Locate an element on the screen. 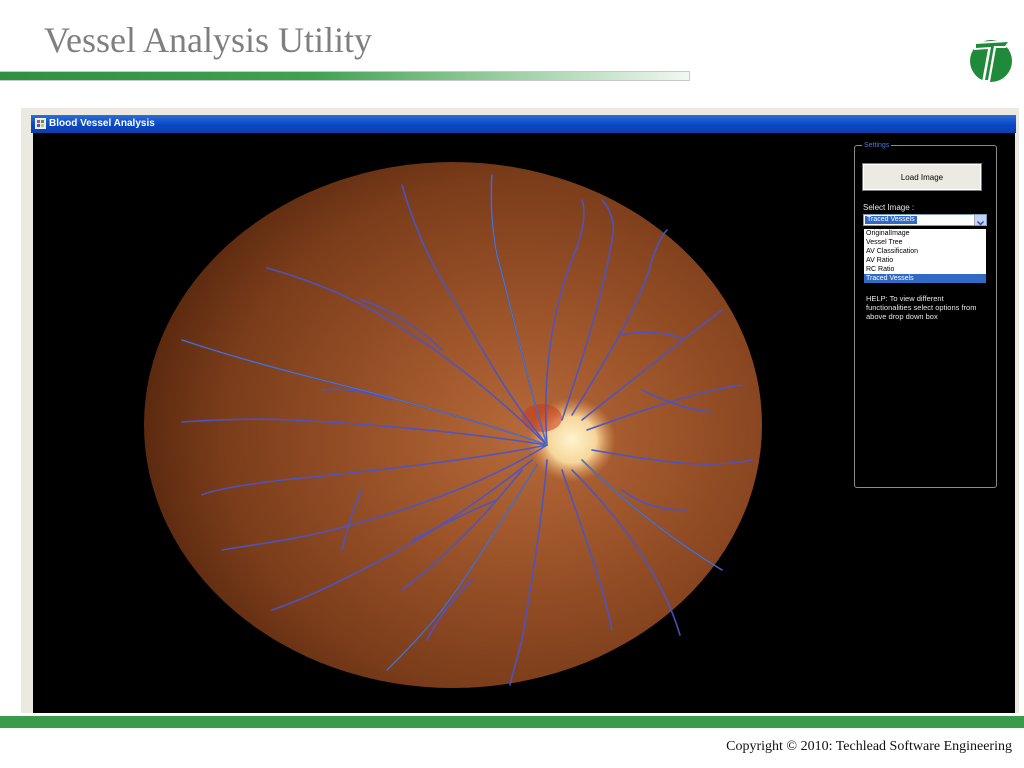 This screenshot has width=1024, height=768. option-rc-ratio: RC Ratio is located at coordinates (925, 269).